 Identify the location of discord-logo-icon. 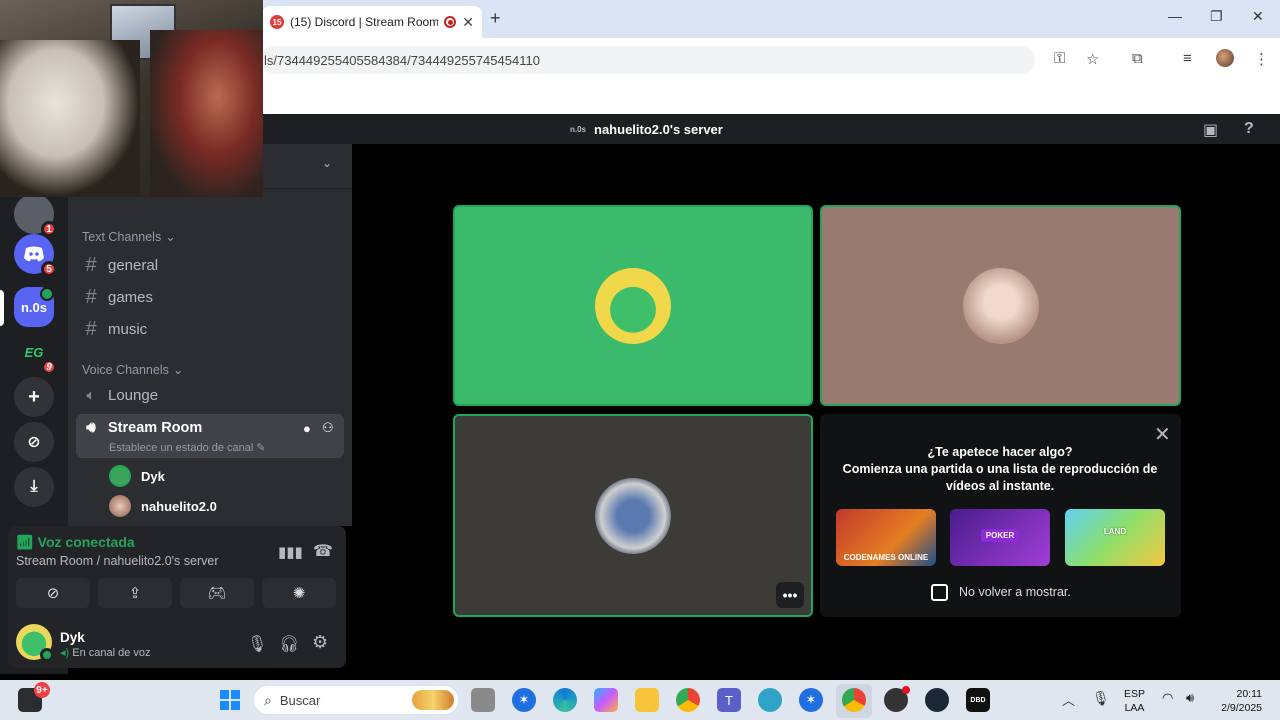
(34, 254).